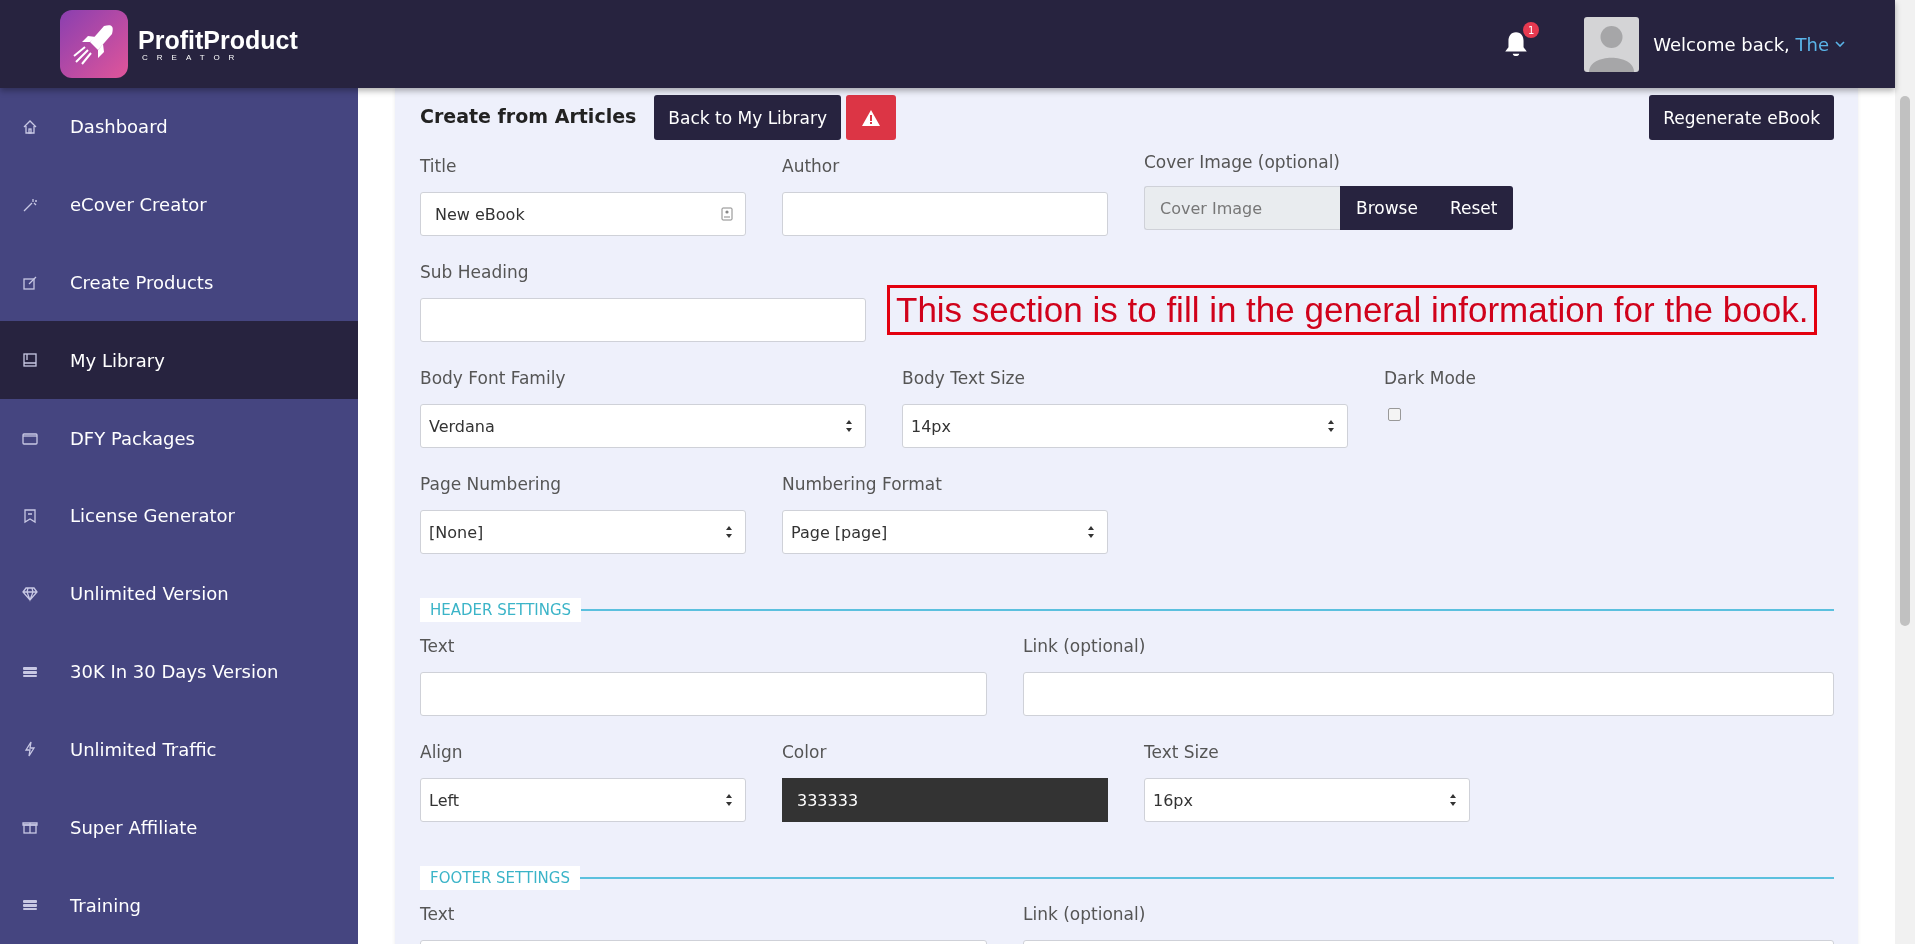  Describe the element at coordinates (583, 214) in the screenshot. I see `title-field: New eBook` at that location.